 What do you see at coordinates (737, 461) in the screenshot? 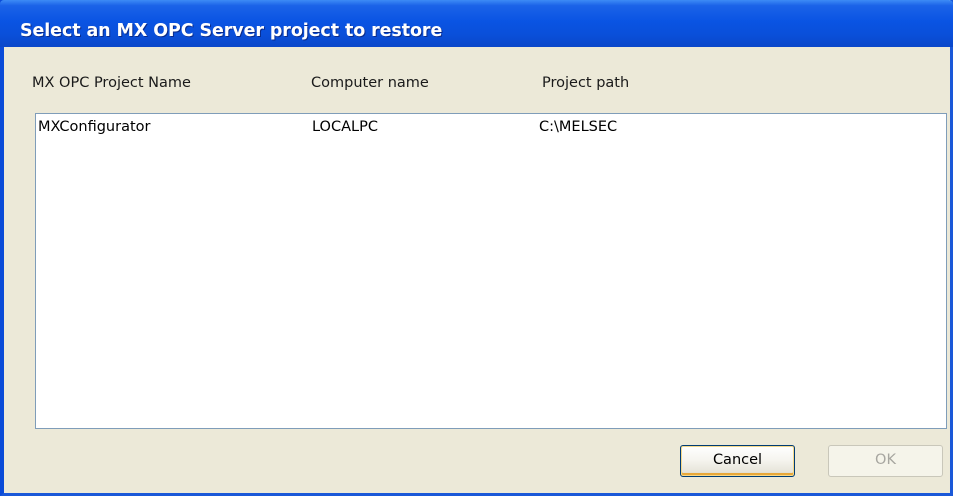
I see `cancel-button: Cancel` at bounding box center [737, 461].